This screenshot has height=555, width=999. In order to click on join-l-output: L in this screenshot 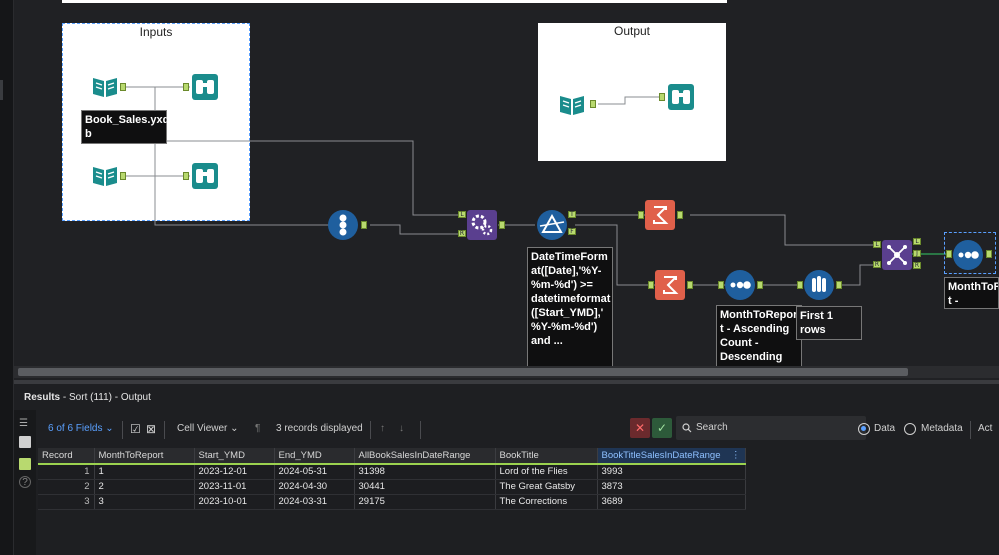, I will do `click(917, 241)`.